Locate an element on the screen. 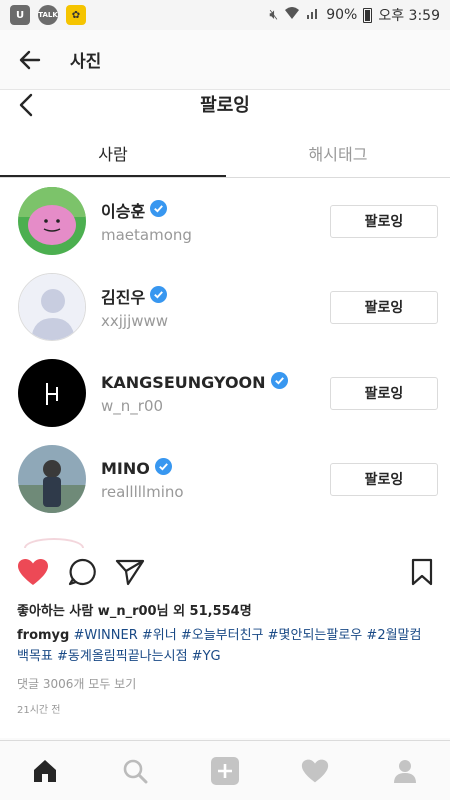  nav-activity is located at coordinates (315, 771).